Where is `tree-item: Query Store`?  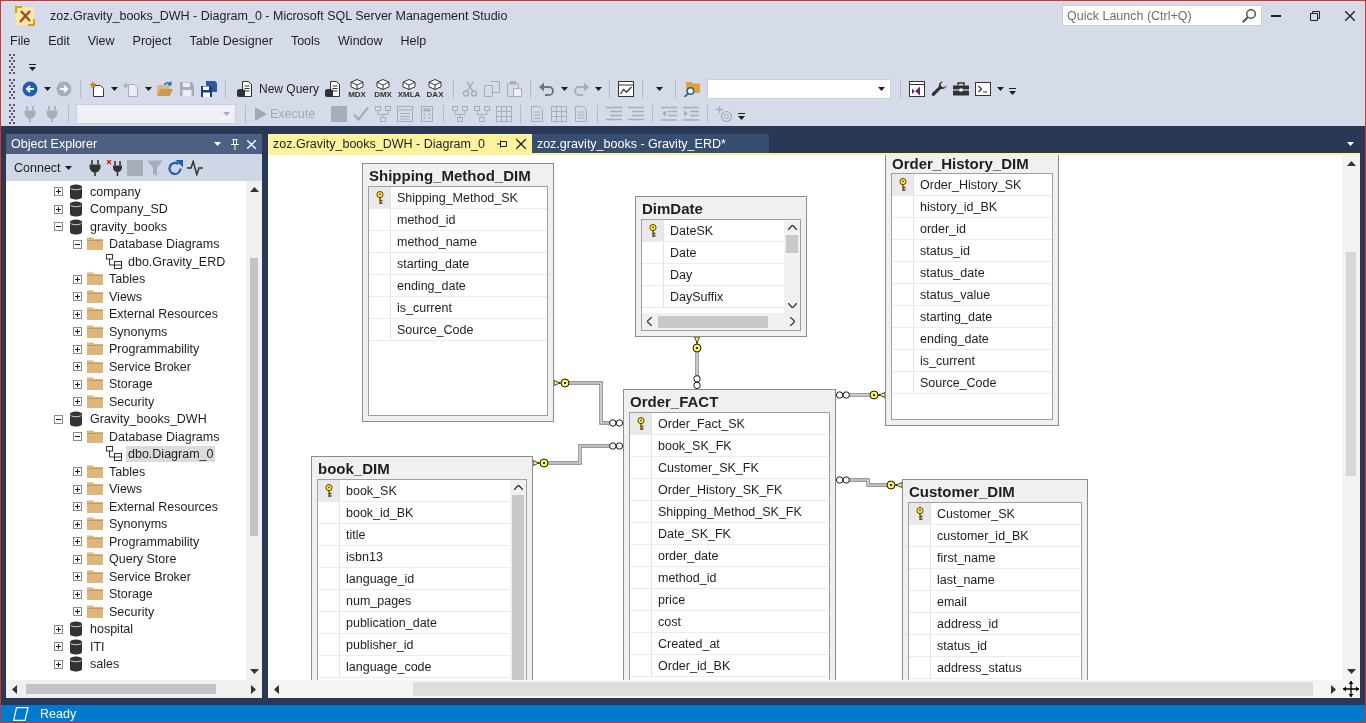
tree-item: Query Store is located at coordinates (143, 559).